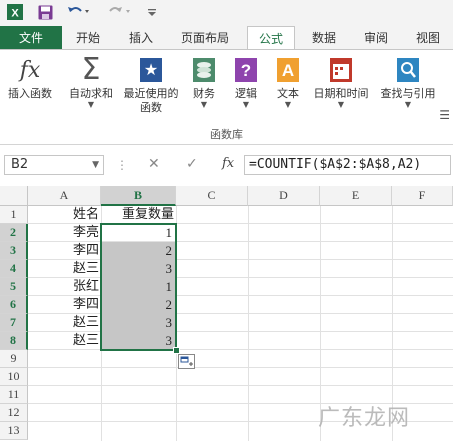  What do you see at coordinates (14, 233) in the screenshot?
I see `row-header-2: 2` at bounding box center [14, 233].